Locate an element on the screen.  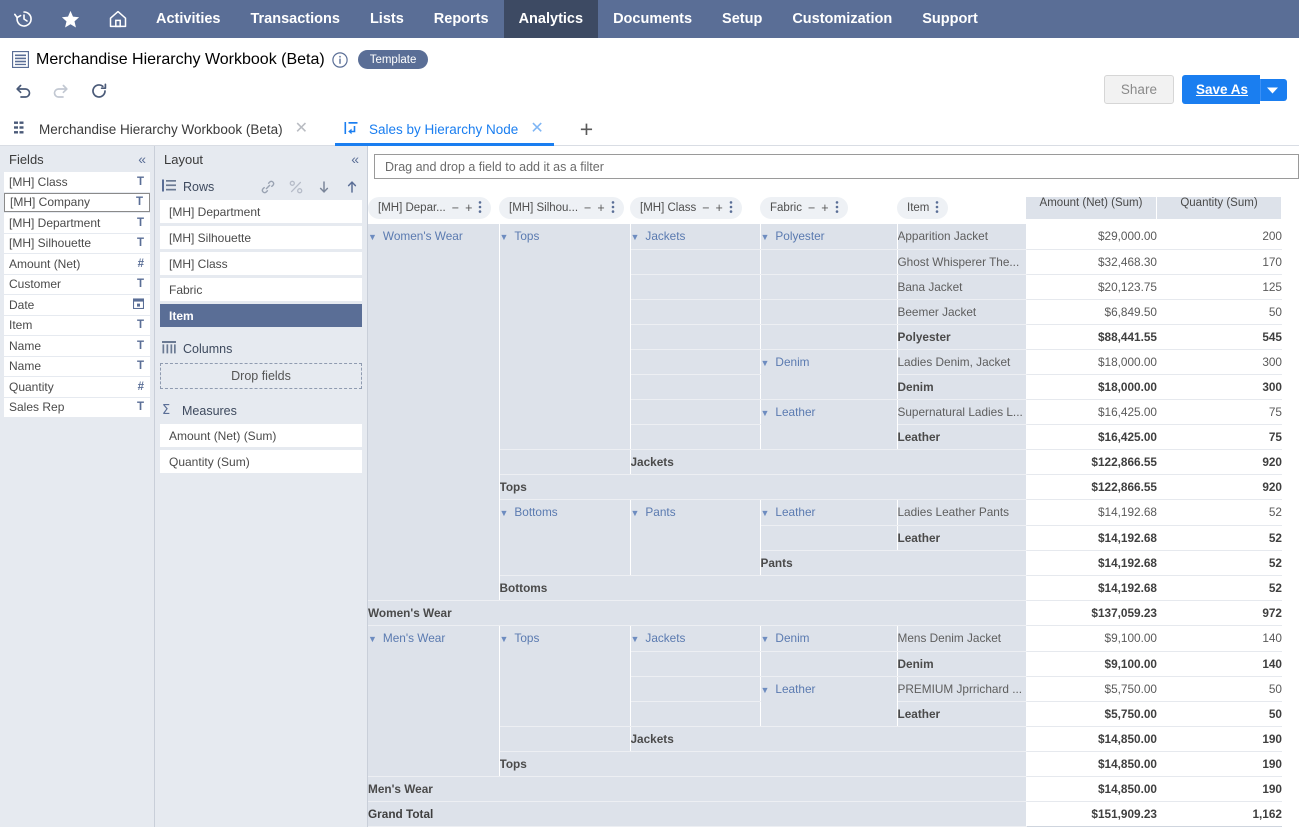
nav-item-documents: Documents is located at coordinates (652, 19).